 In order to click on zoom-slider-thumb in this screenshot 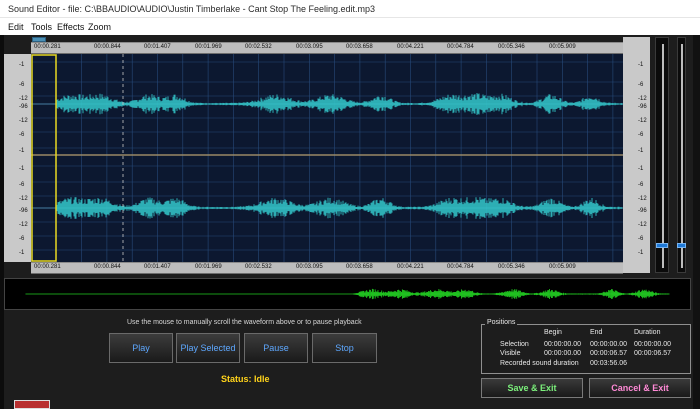, I will do `click(662, 245)`.